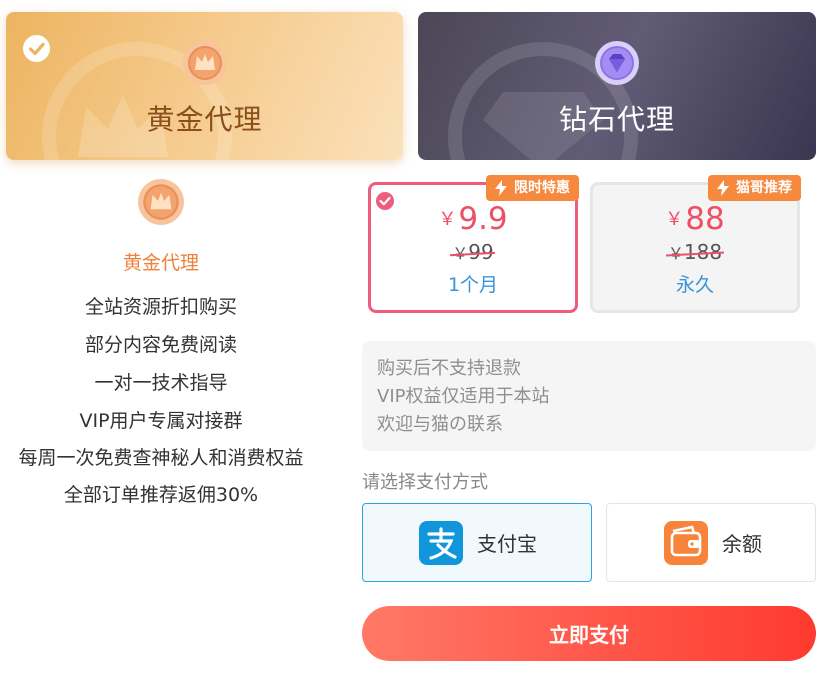 This screenshot has width=840, height=675. I want to click on original-price: ￥188, so click(695, 253).